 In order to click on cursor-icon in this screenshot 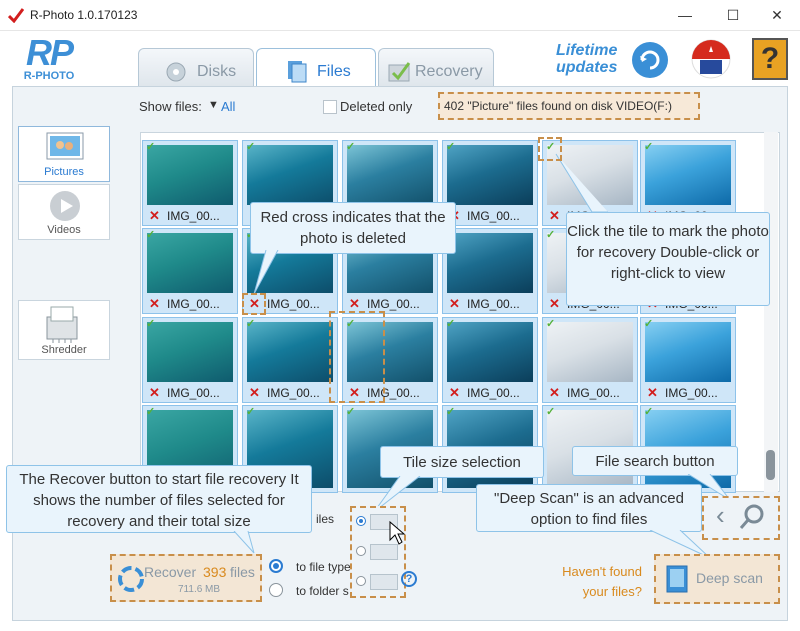, I will do `click(397, 532)`.